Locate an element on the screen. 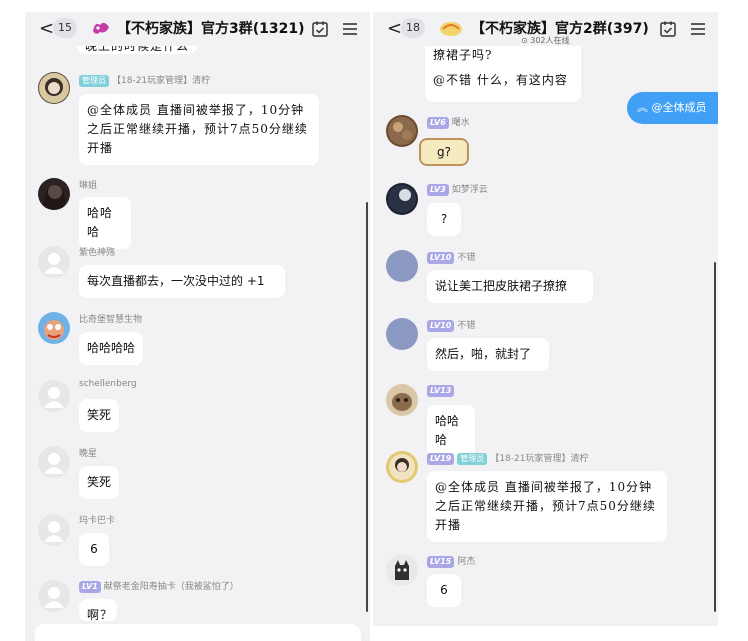  level-badge: LV6 is located at coordinates (438, 123).